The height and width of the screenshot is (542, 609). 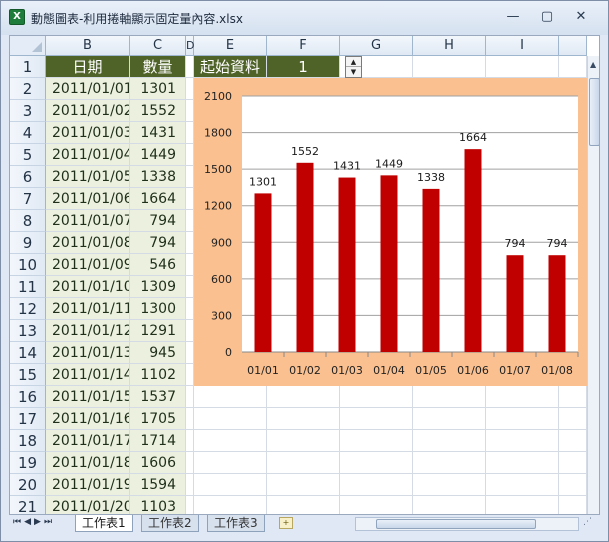 What do you see at coordinates (28, 419) in the screenshot?
I see `row-header-17: 17` at bounding box center [28, 419].